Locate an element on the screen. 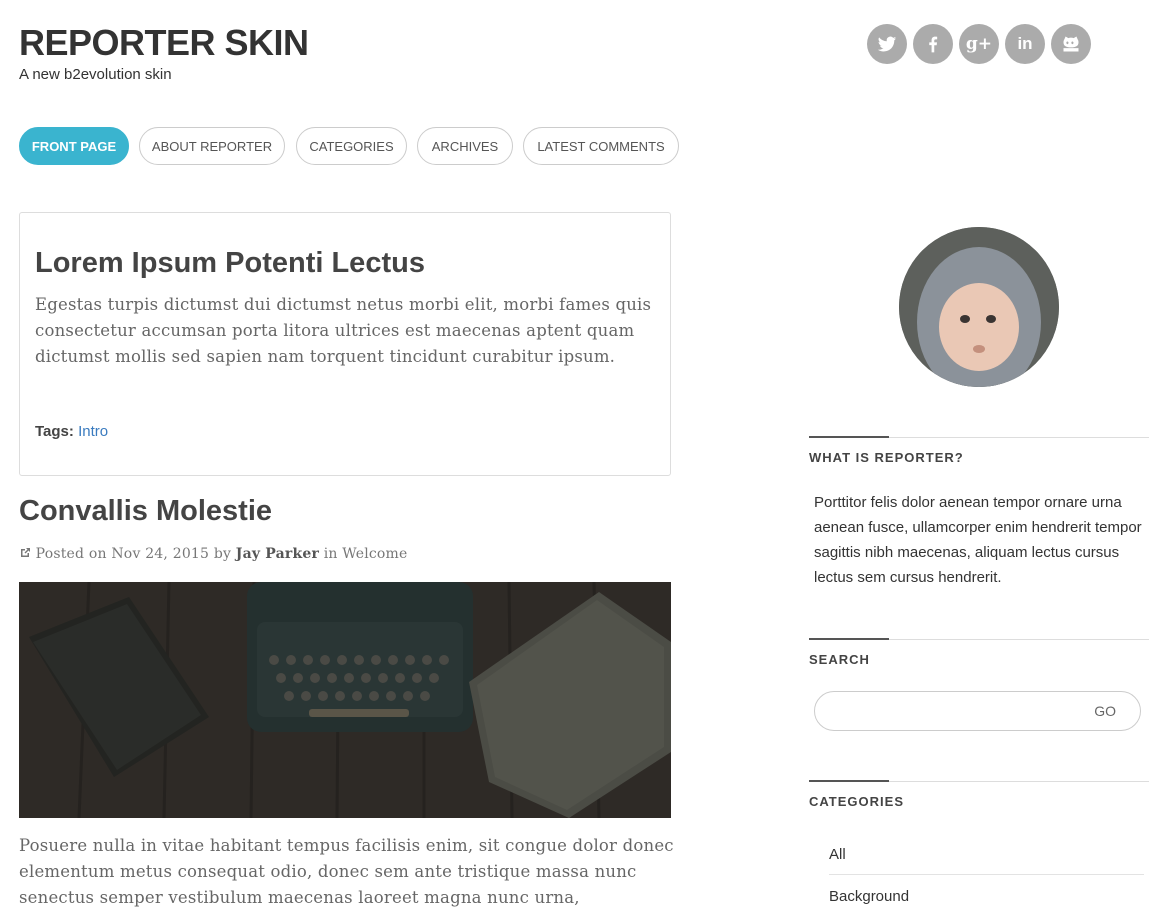  google-plus-button: g+ is located at coordinates (979, 44).